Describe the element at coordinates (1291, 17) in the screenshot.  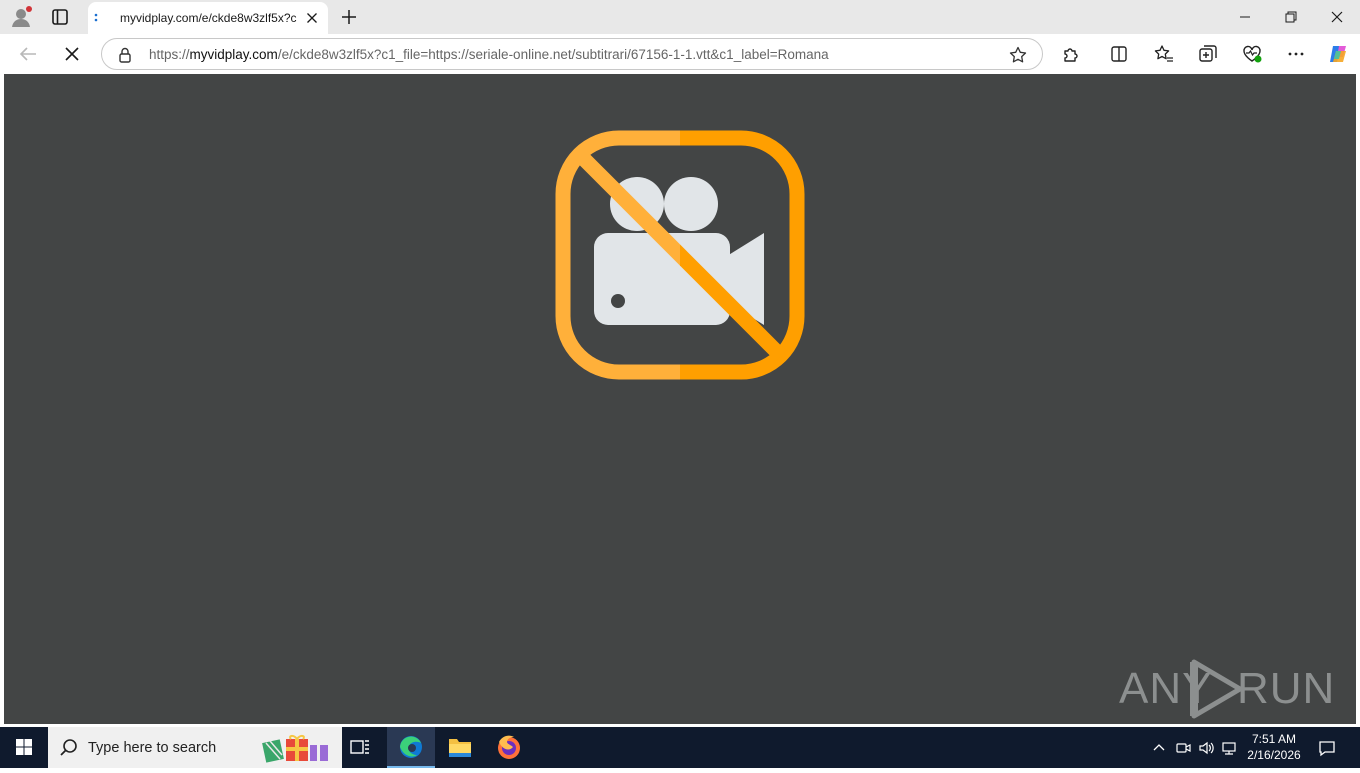
I see `restore-icon` at that location.